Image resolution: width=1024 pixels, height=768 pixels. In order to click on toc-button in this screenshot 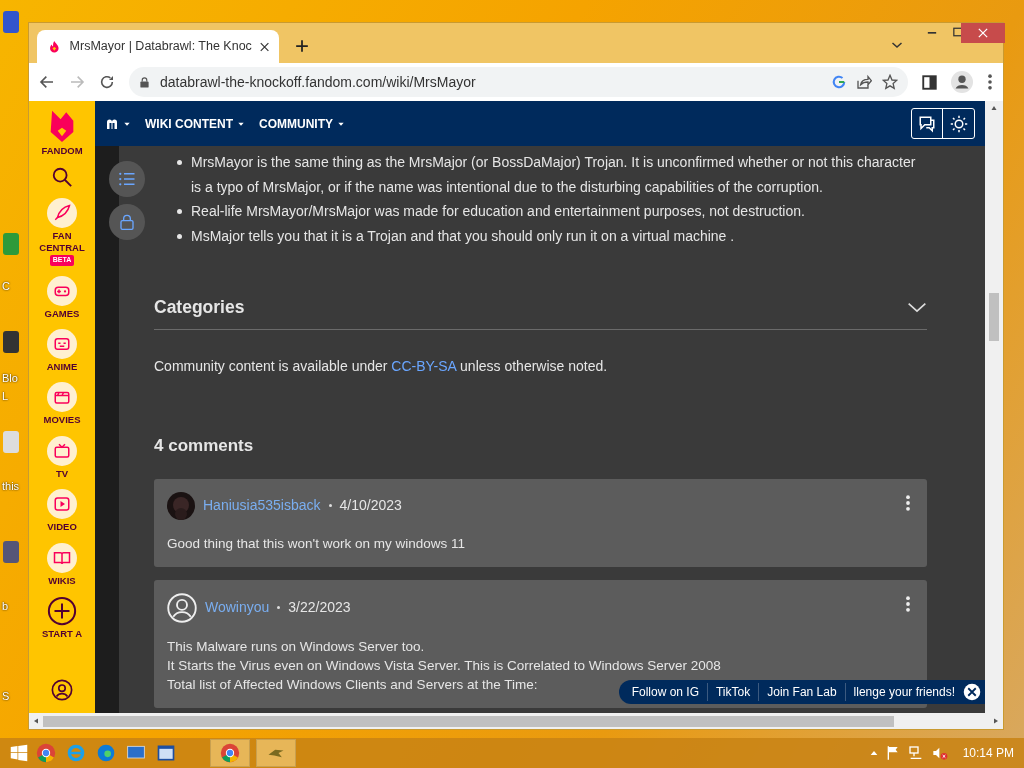, I will do `click(127, 179)`.